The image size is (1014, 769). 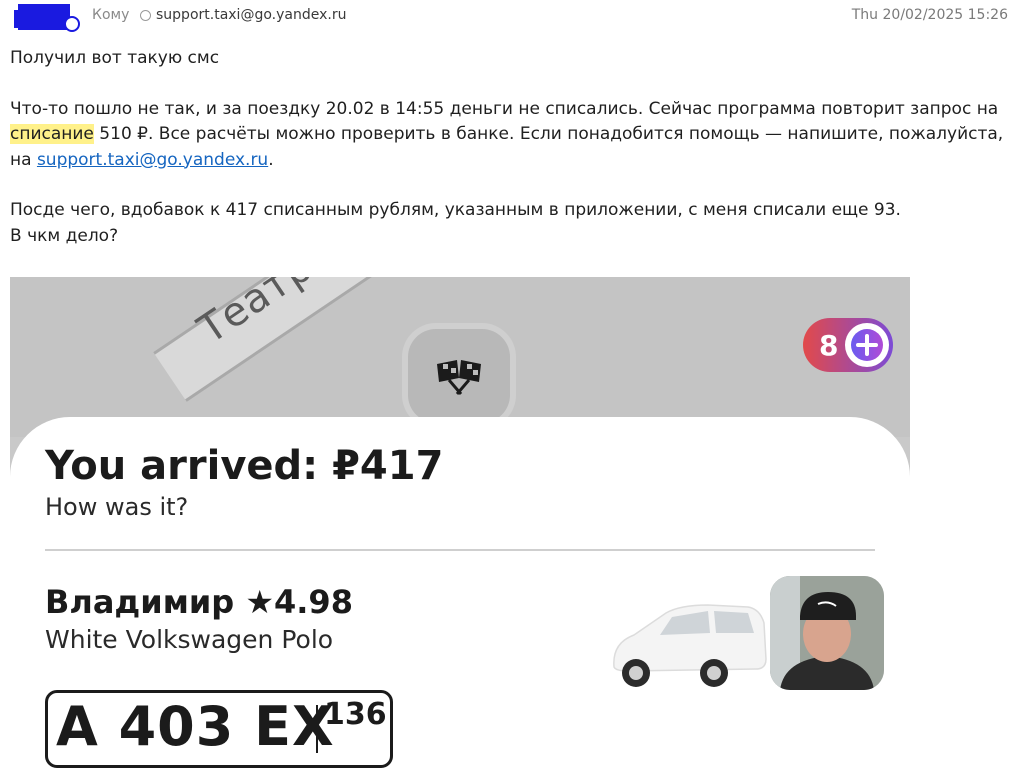 What do you see at coordinates (929, 15) in the screenshot?
I see `sent-datetime: Thu 20/02/2025 15:26` at bounding box center [929, 15].